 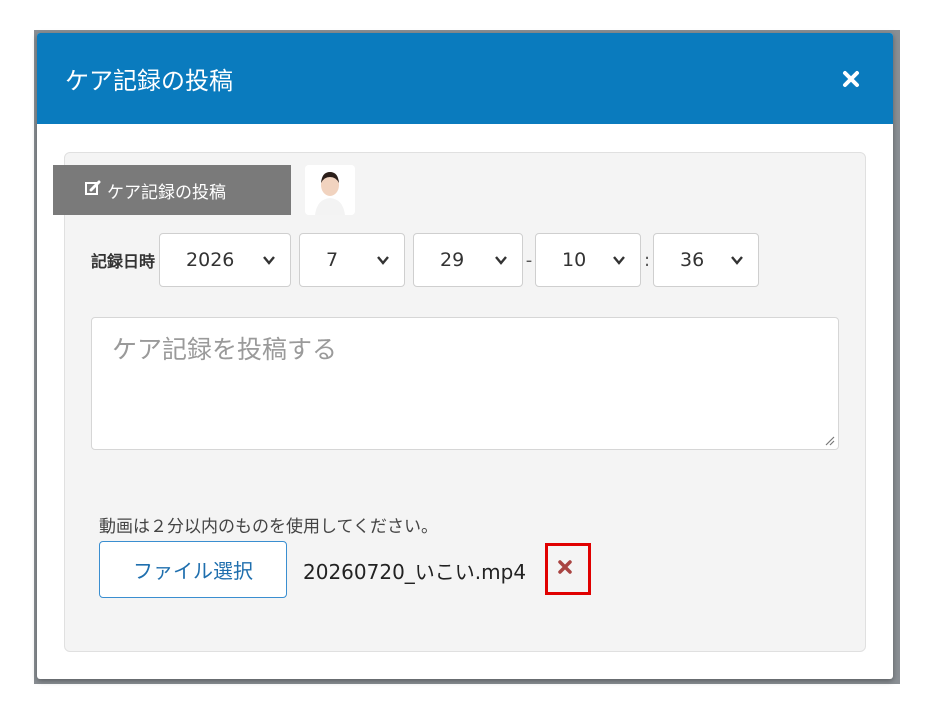 What do you see at coordinates (123, 261) in the screenshot?
I see `record-date-label: 記録日時` at bounding box center [123, 261].